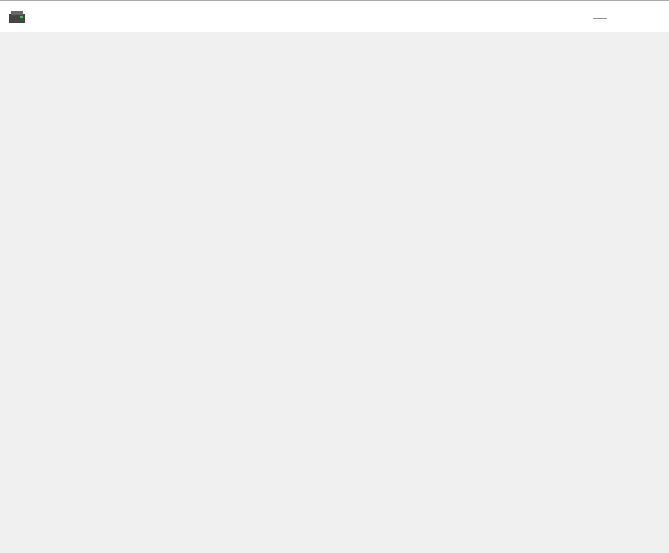 The height and width of the screenshot is (553, 669). What do you see at coordinates (600, 17) in the screenshot?
I see `maximize-button-wrap` at bounding box center [600, 17].